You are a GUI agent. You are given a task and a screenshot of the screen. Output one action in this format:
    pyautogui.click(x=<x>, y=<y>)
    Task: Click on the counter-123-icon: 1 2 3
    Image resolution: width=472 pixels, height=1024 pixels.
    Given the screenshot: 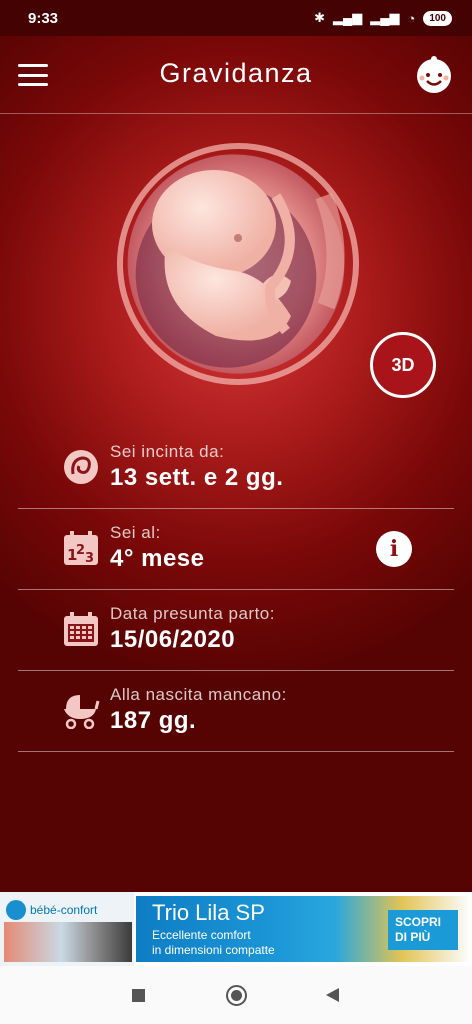 What is the action you would take?
    pyautogui.click(x=81, y=548)
    